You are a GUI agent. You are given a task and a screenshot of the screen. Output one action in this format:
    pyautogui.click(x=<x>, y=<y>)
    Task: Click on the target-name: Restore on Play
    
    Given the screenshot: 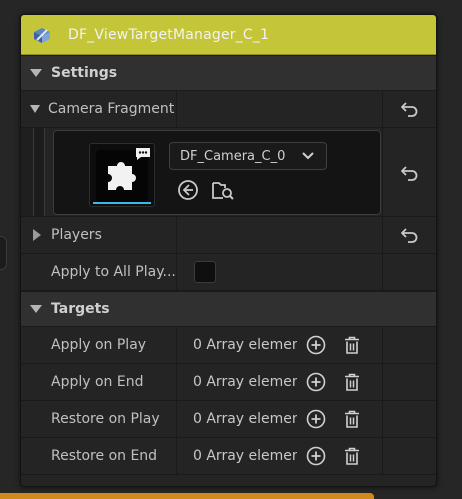 What is the action you would take?
    pyautogui.click(x=99, y=419)
    